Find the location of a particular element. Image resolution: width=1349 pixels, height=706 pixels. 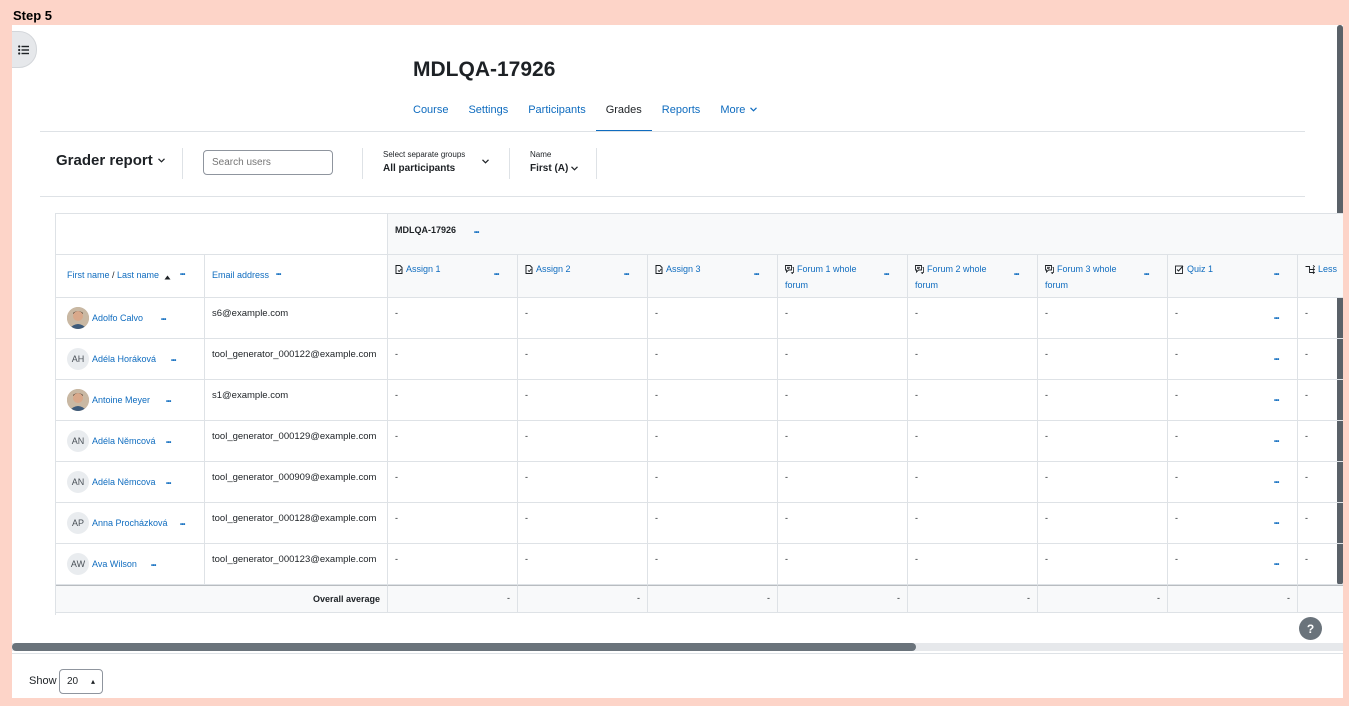

group-selector: Select separate groups All participants is located at coordinates (438, 162).